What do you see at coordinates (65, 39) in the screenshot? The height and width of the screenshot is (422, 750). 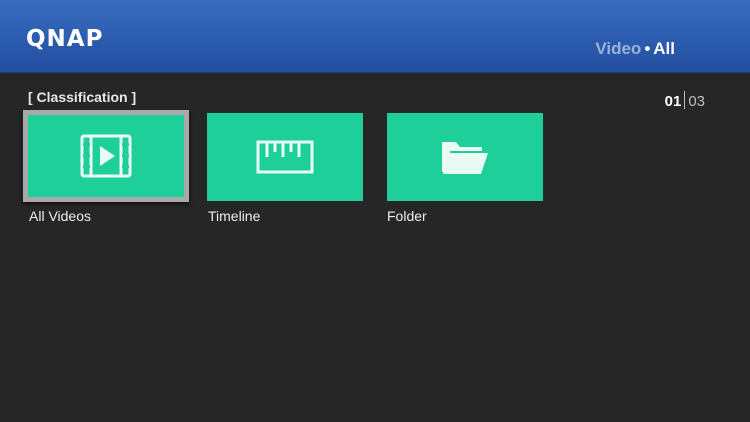 I see `brand-logo: QNAP` at bounding box center [65, 39].